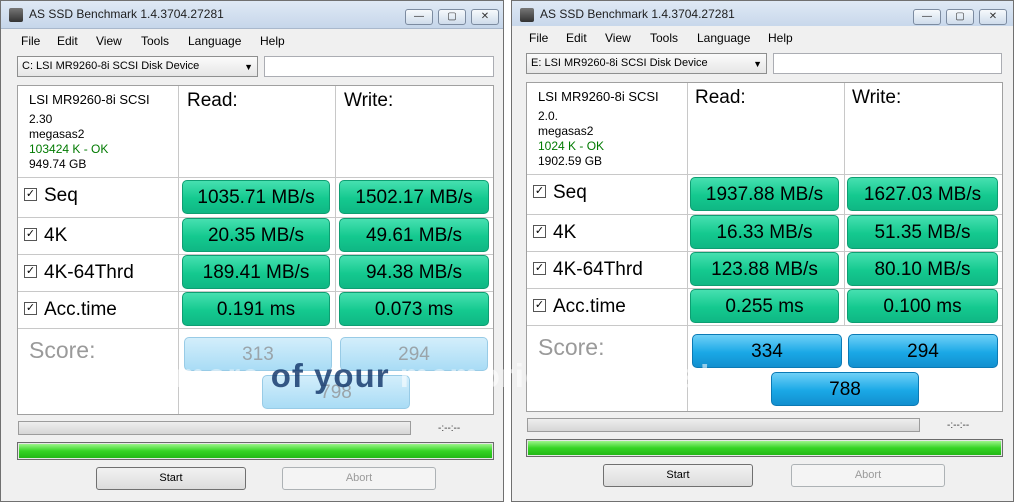 The width and height of the screenshot is (1014, 502). I want to click on 4k64-write-value: 80.10 MB/s, so click(922, 269).